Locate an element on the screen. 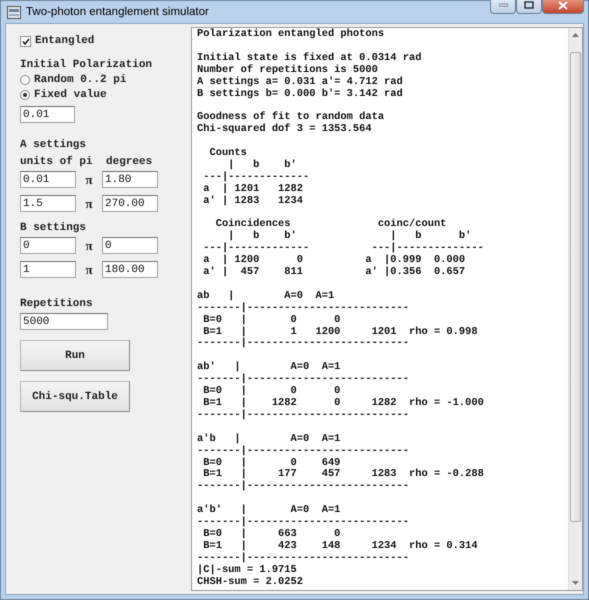  output-line: B=1 | 1 1200 1201 rho = 0.998 is located at coordinates (341, 332).